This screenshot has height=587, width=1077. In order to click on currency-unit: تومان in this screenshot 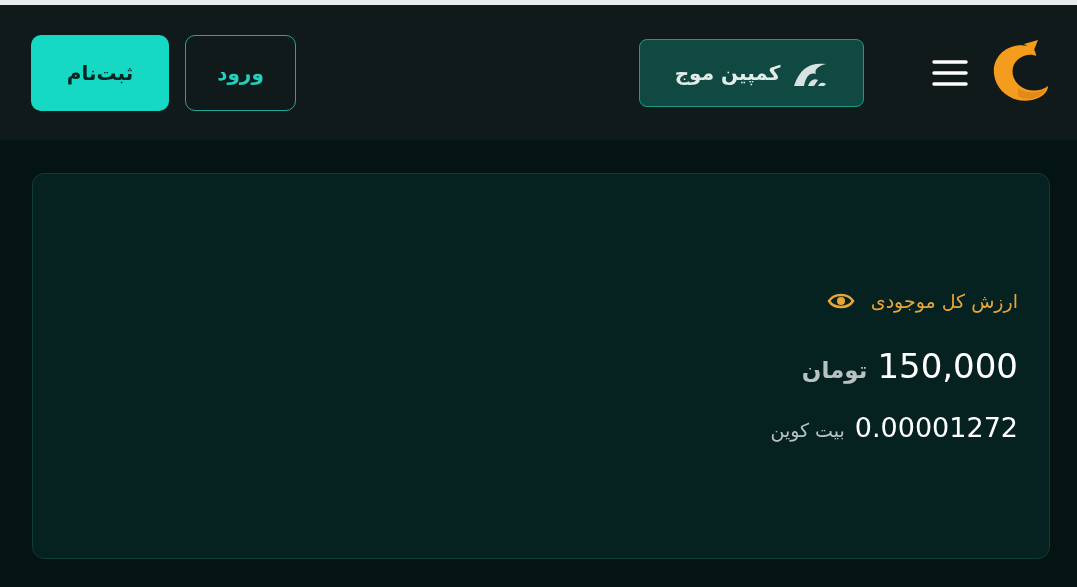, I will do `click(834, 369)`.